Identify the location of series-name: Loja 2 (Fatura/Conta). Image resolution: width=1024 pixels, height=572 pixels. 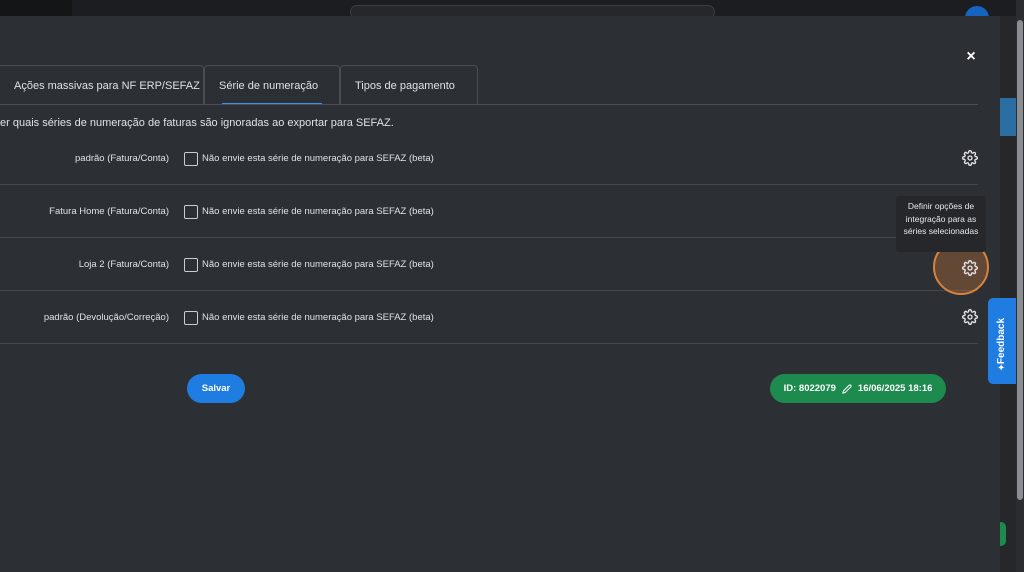
(123, 264).